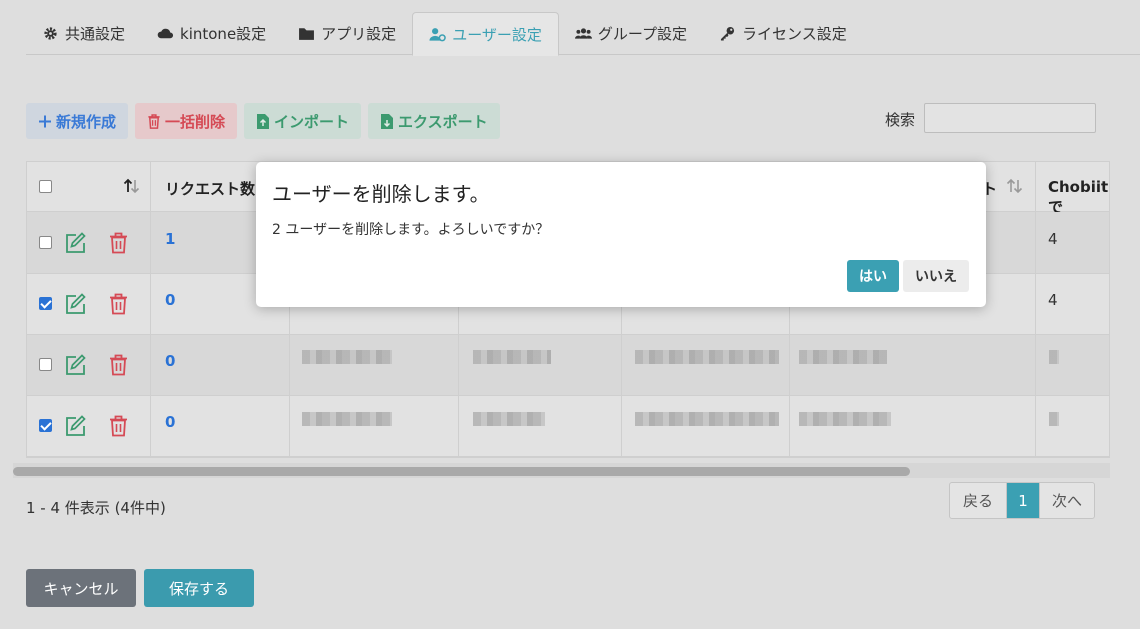 The image size is (1140, 629). What do you see at coordinates (50, 33) in the screenshot?
I see `gear-icon` at bounding box center [50, 33].